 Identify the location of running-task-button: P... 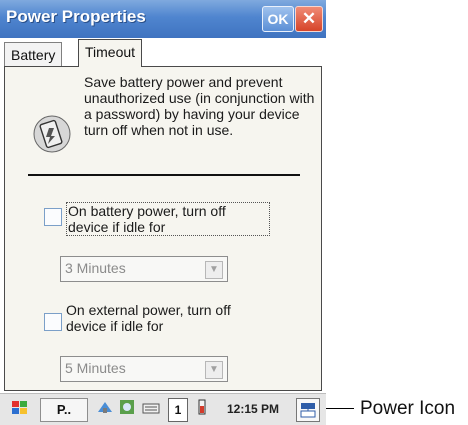
(64, 410).